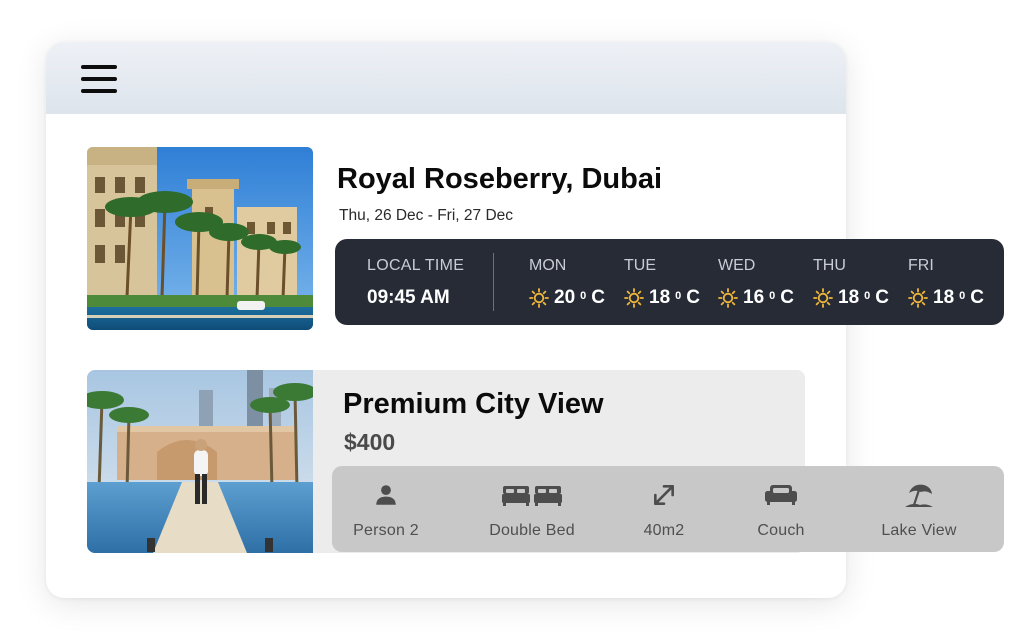 The image size is (1024, 640). I want to click on day-temperature: 16 0 C, so click(763, 298).